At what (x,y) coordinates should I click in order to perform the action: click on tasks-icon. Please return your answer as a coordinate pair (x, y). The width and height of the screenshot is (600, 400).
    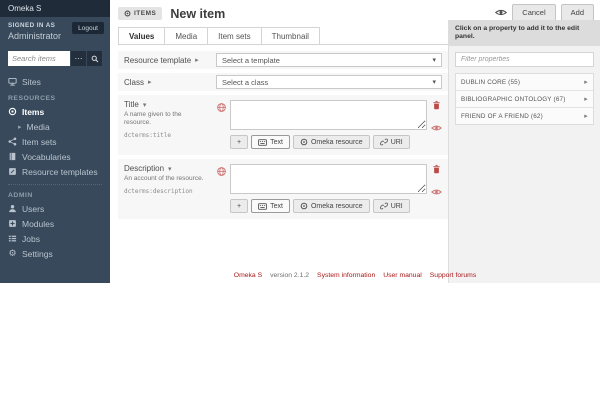
    Looking at the image, I should click on (12, 238).